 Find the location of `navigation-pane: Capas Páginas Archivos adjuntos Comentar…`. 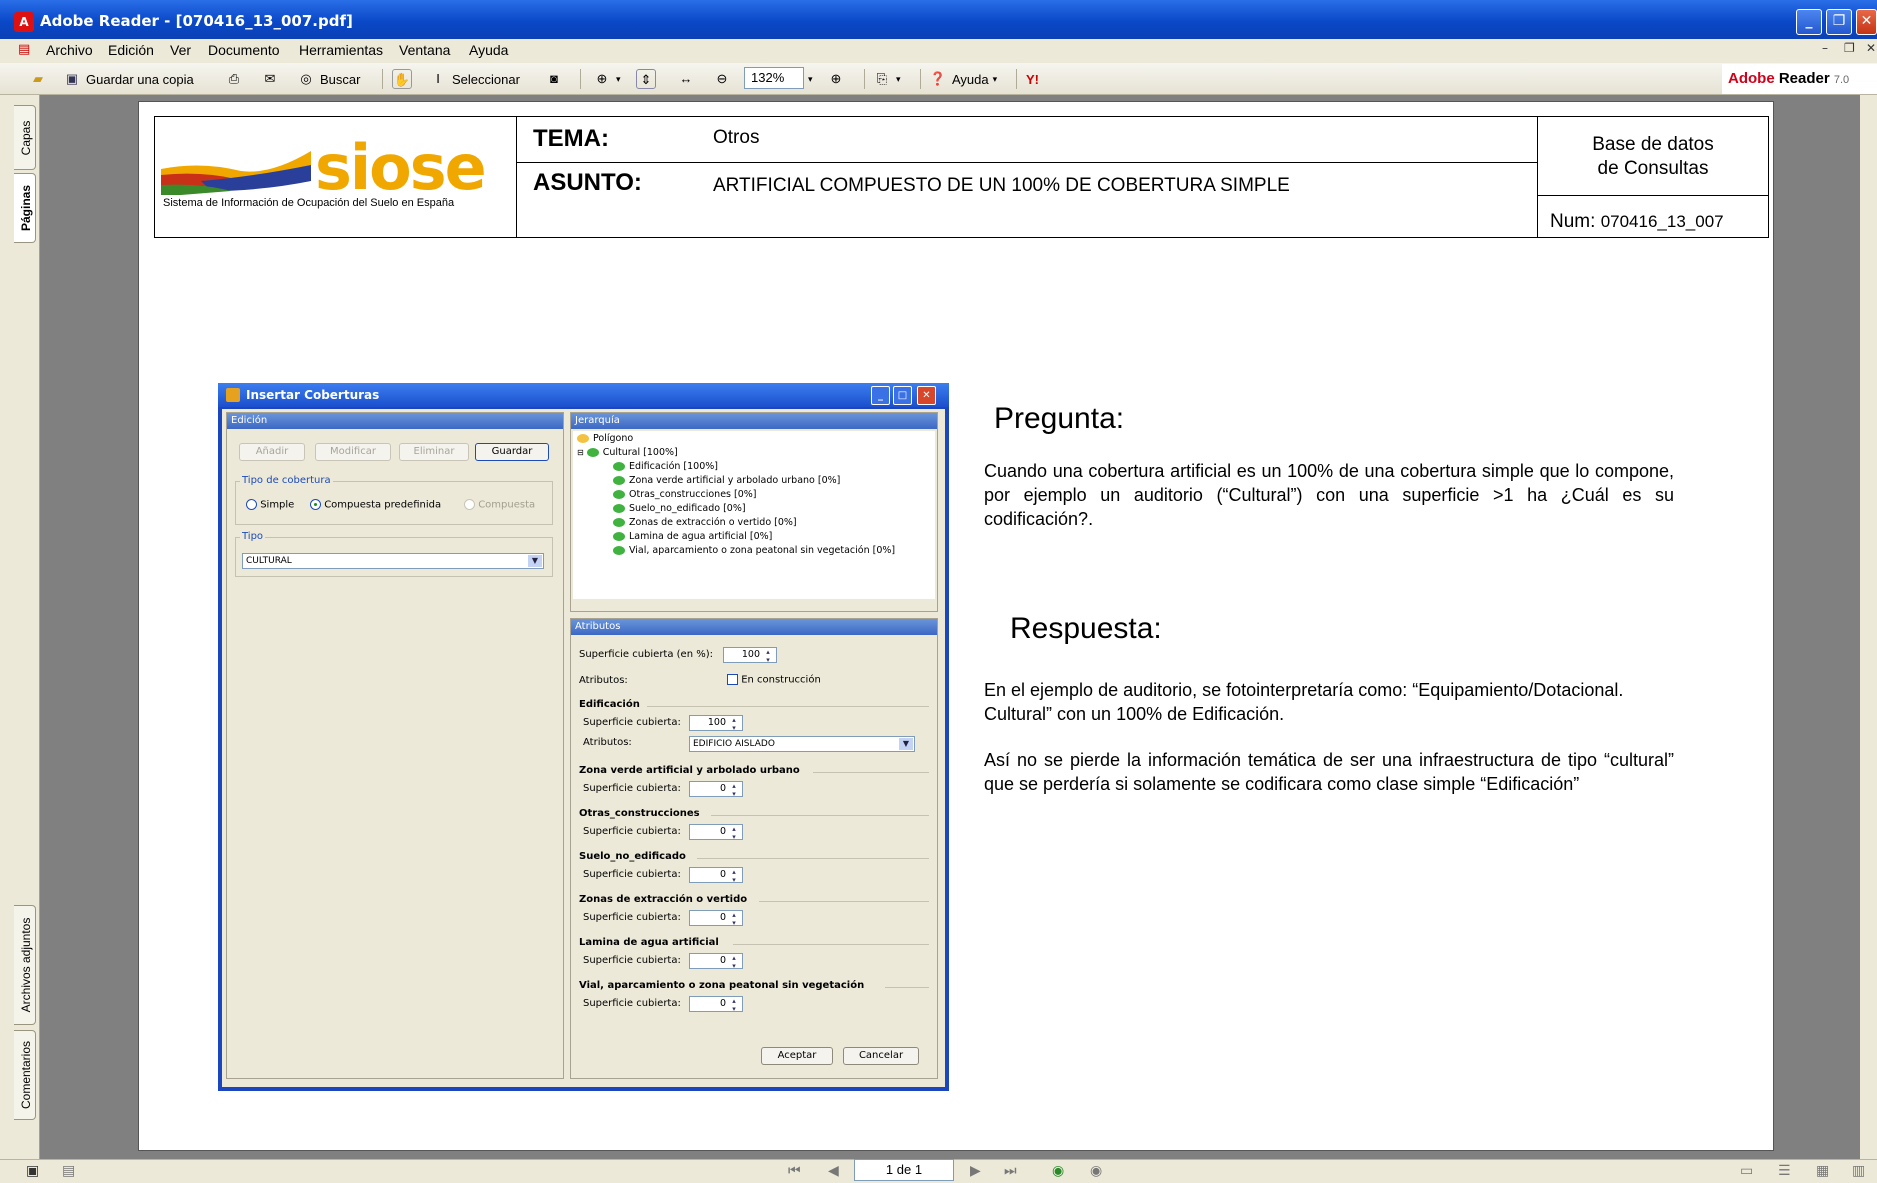

navigation-pane: Capas Páginas Archivos adjuntos Comentar… is located at coordinates (20, 627).